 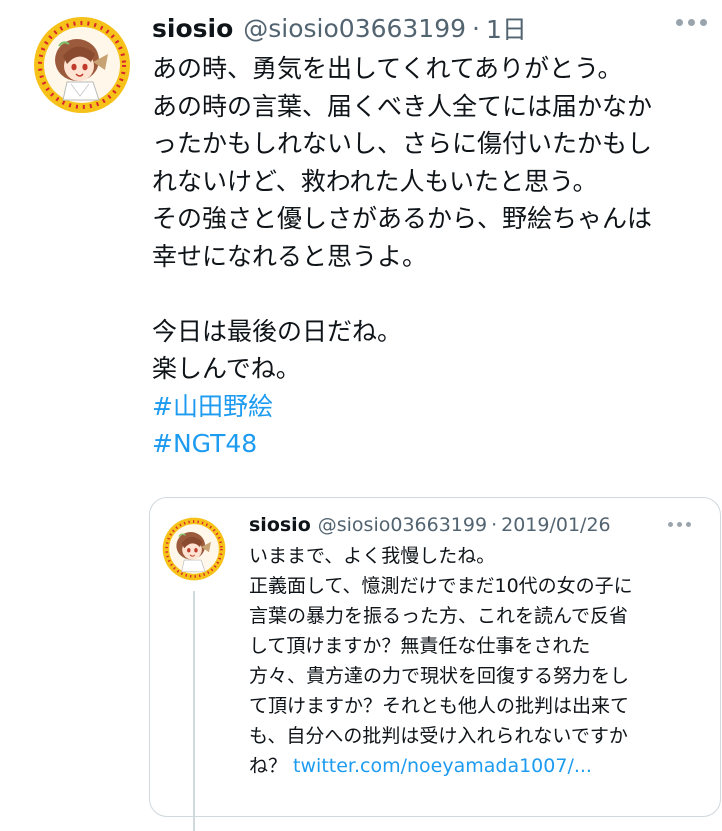 What do you see at coordinates (439, 616) in the screenshot?
I see `quoted-text-line: 言葉の暴力を振るった方、これを読んで反省` at bounding box center [439, 616].